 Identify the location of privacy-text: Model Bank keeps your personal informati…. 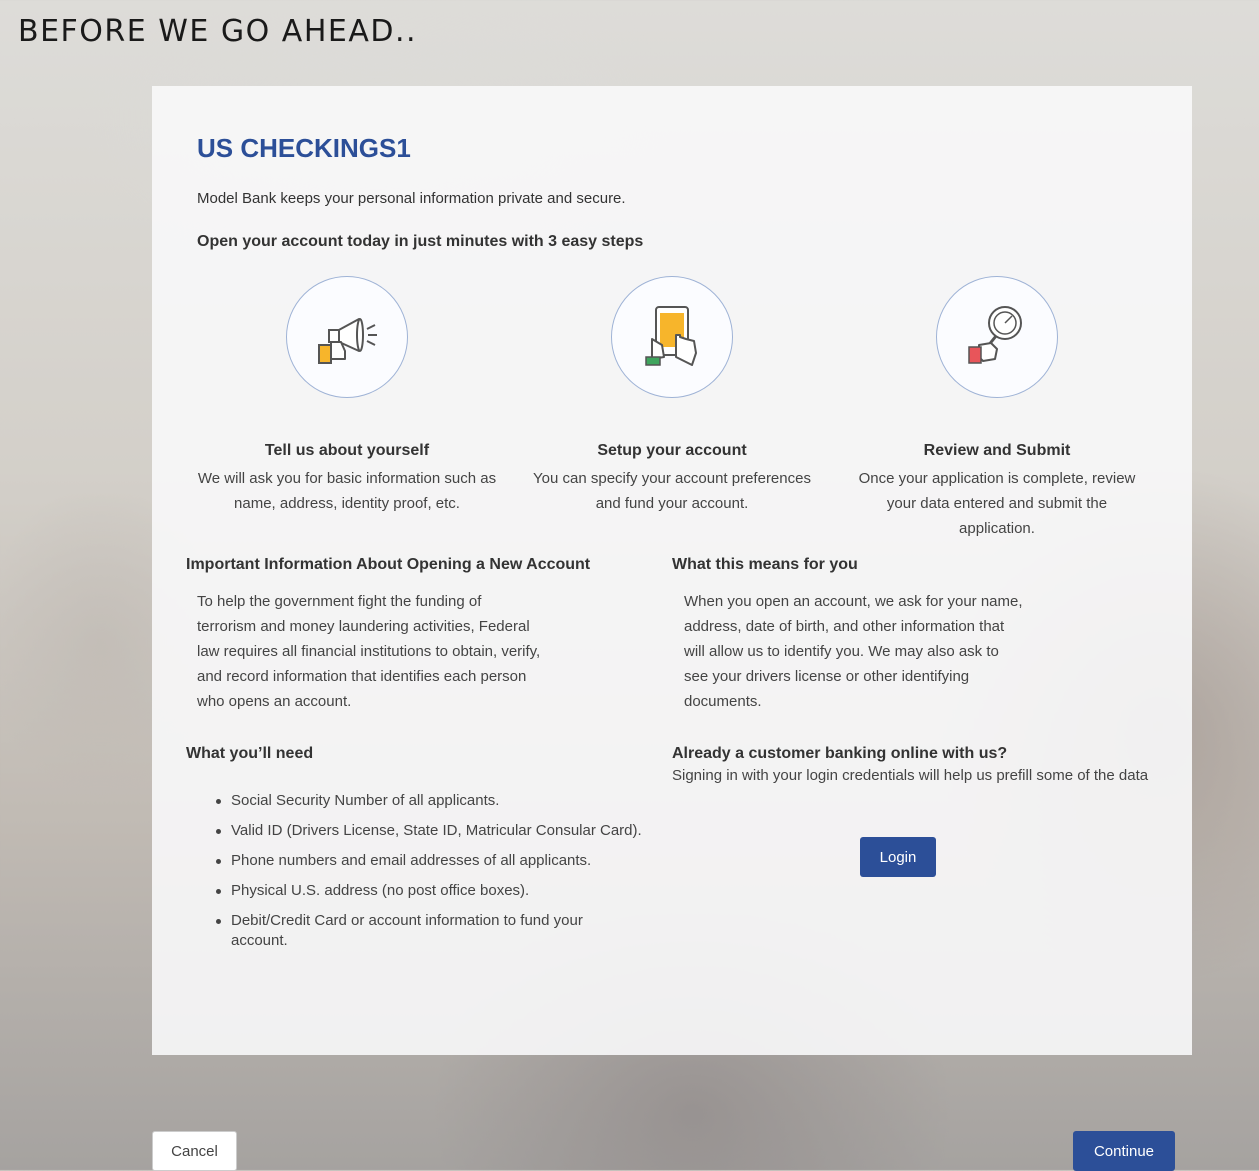
(411, 198).